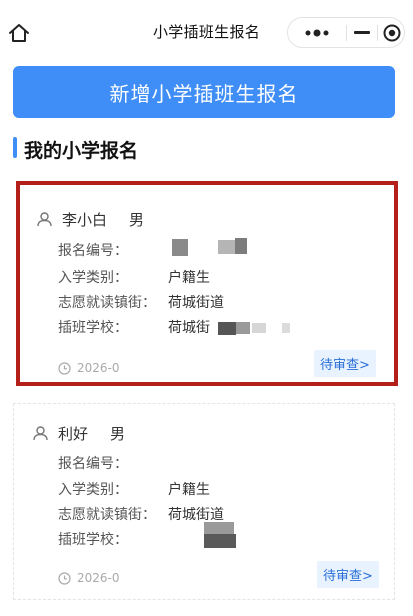 This screenshot has width=413, height=616. Describe the element at coordinates (73, 434) in the screenshot. I see `applicant-name: 利好` at that location.